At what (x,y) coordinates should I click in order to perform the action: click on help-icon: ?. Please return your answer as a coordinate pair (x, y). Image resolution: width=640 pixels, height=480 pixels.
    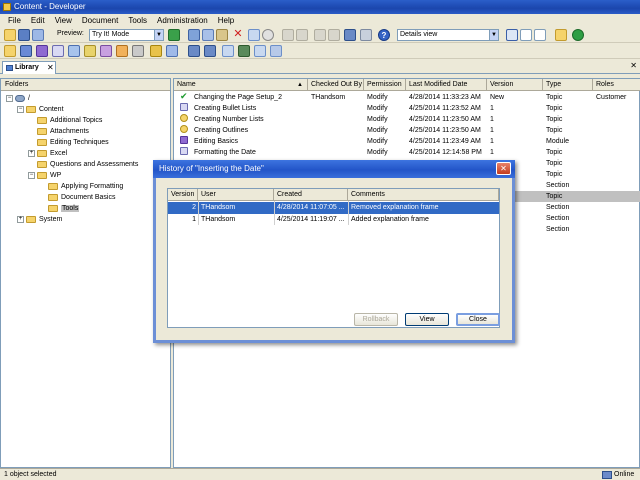
    Looking at the image, I should click on (384, 35).